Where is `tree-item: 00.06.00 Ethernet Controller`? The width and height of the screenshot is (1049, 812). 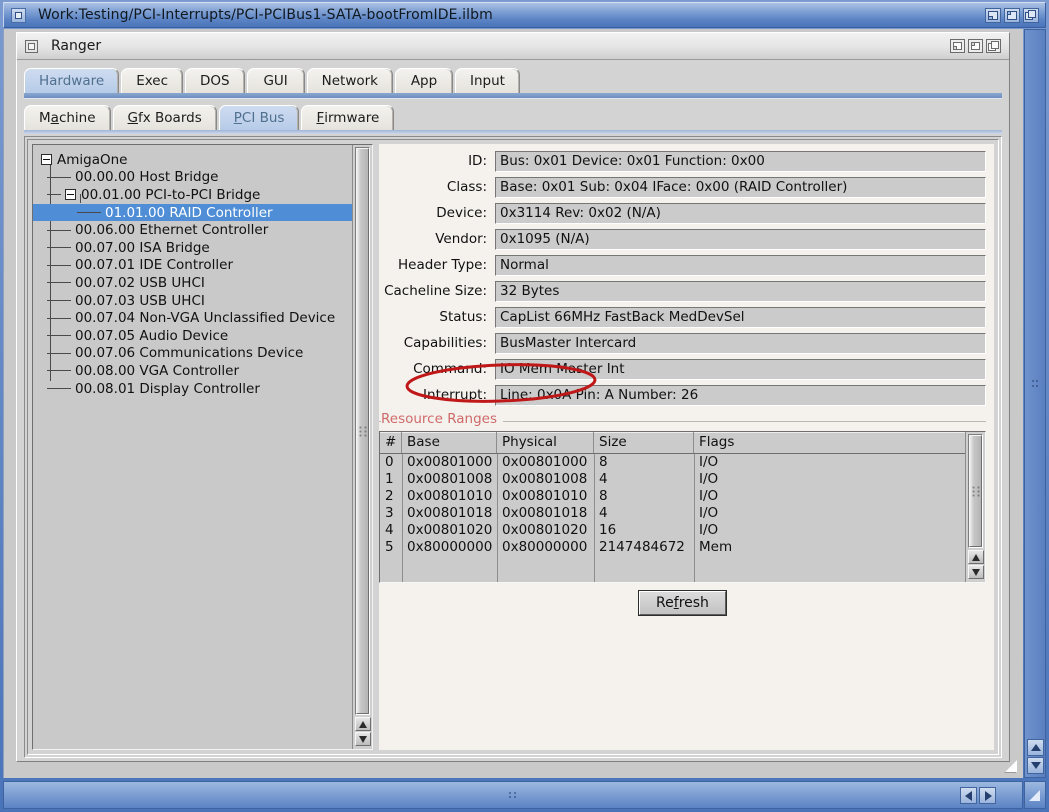 tree-item: 00.06.00 Ethernet Controller is located at coordinates (192, 230).